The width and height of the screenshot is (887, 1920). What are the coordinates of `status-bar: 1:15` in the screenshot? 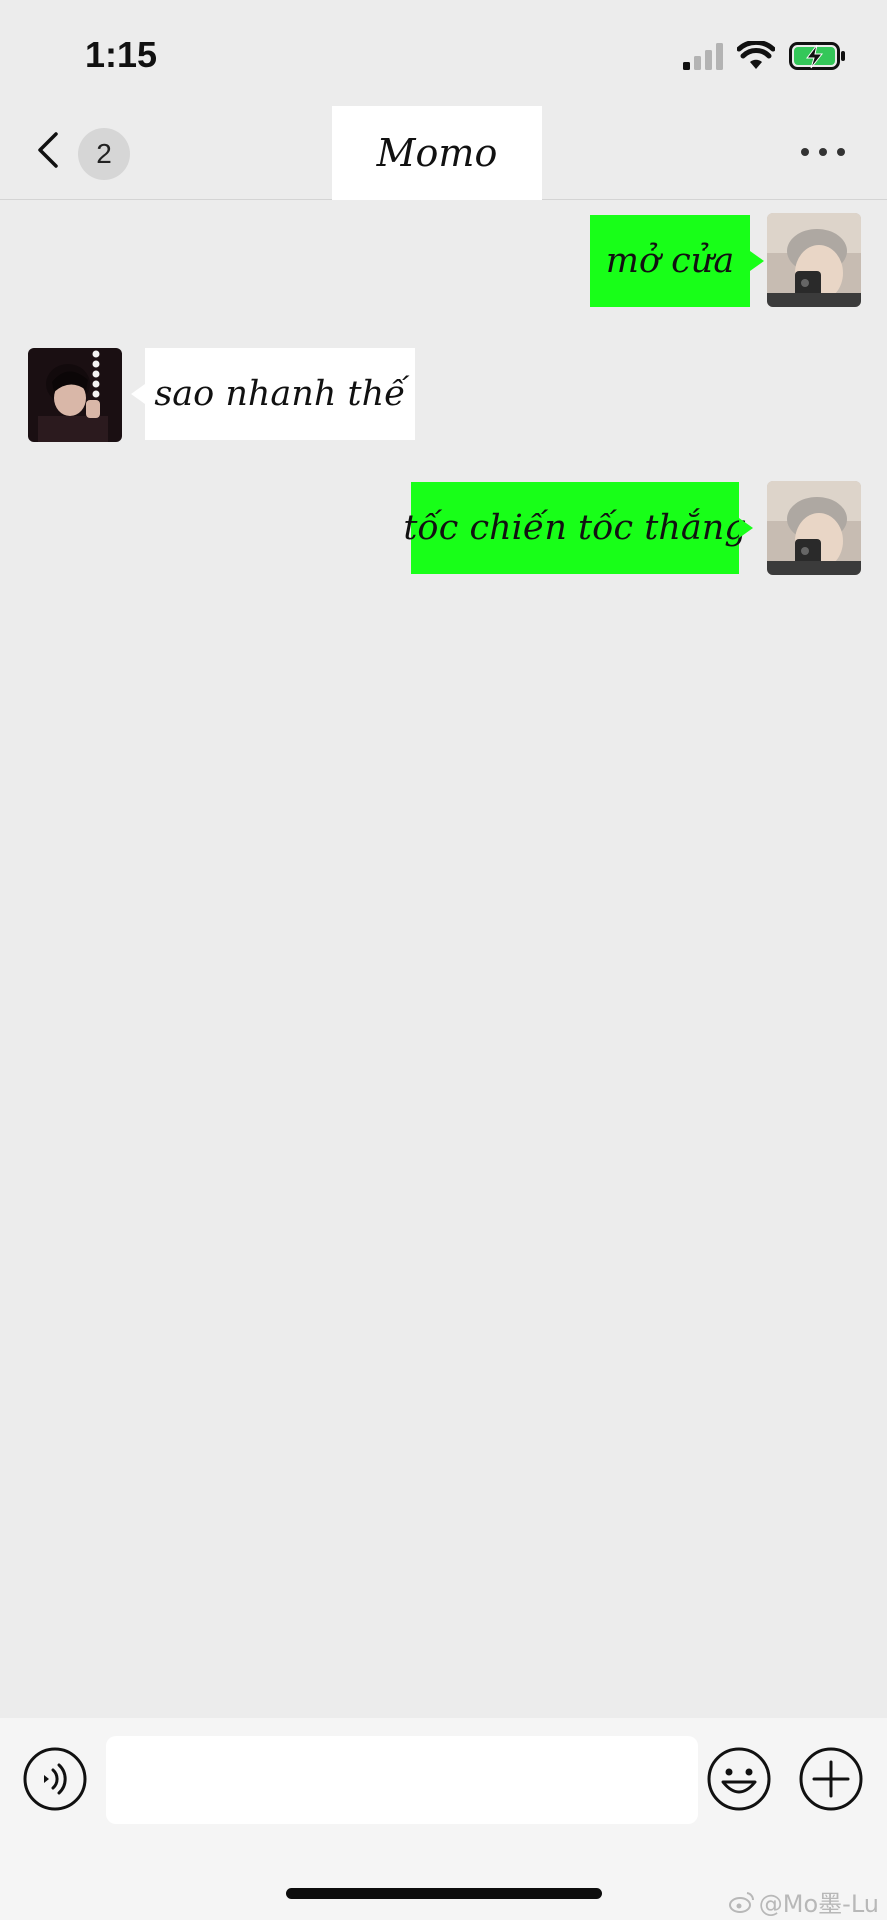 It's located at (443, 55).